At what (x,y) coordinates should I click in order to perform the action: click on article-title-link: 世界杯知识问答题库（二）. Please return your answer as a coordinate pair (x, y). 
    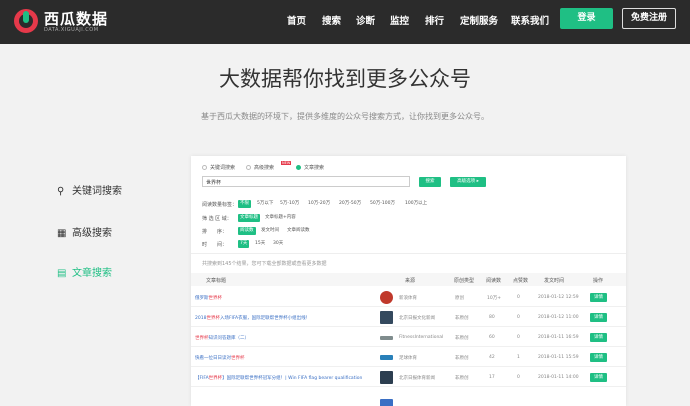
    Looking at the image, I should click on (222, 338).